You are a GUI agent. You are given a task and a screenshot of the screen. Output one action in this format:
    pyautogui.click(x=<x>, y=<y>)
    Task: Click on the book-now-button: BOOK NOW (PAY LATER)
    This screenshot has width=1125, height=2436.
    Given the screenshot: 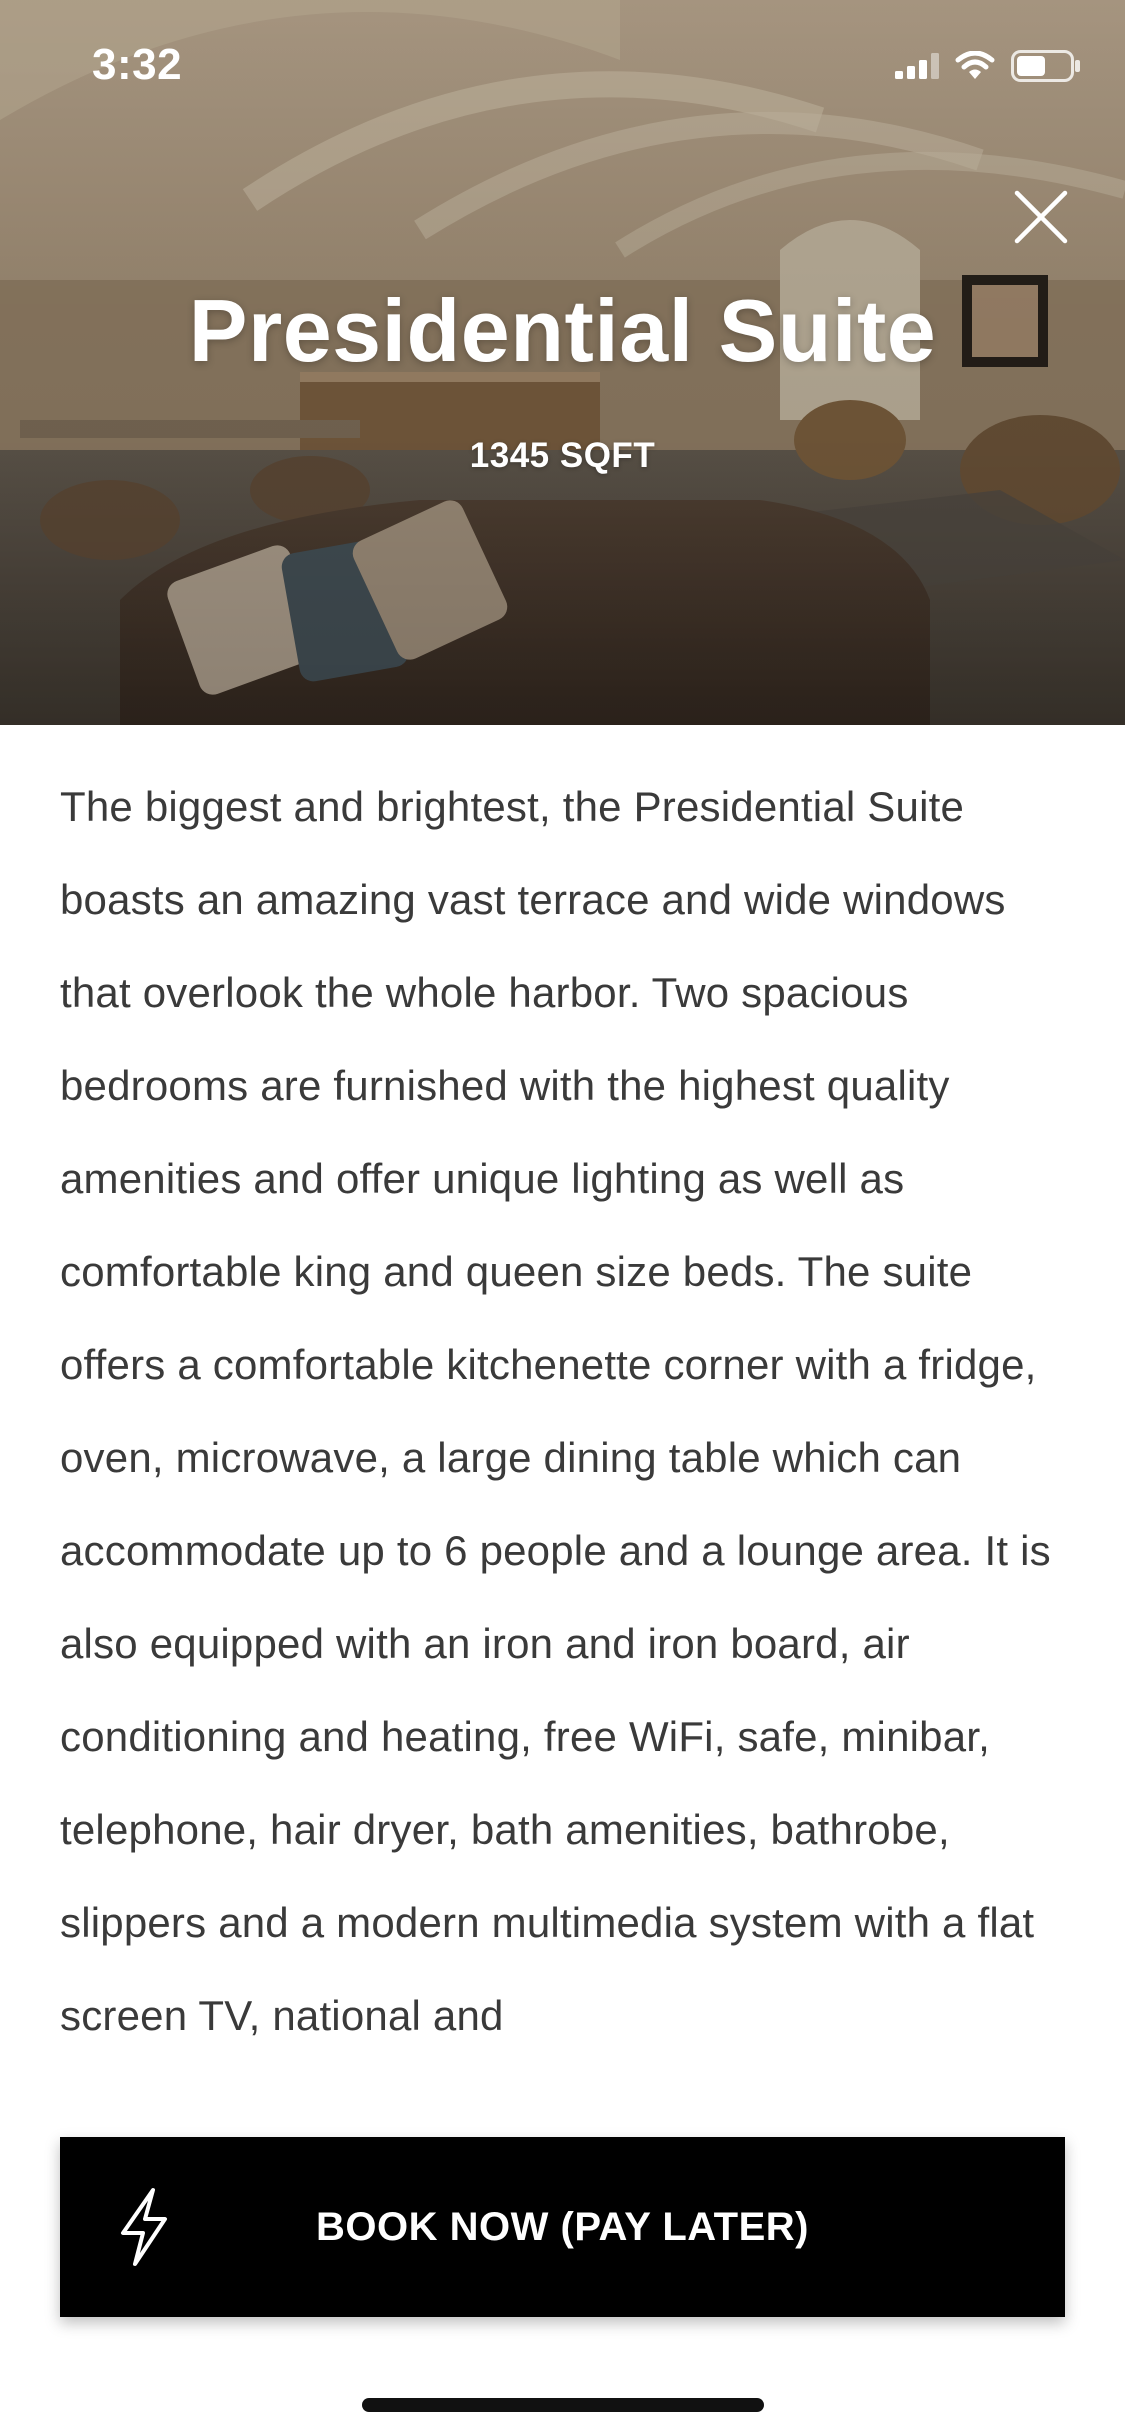 What is the action you would take?
    pyautogui.click(x=562, y=2227)
    